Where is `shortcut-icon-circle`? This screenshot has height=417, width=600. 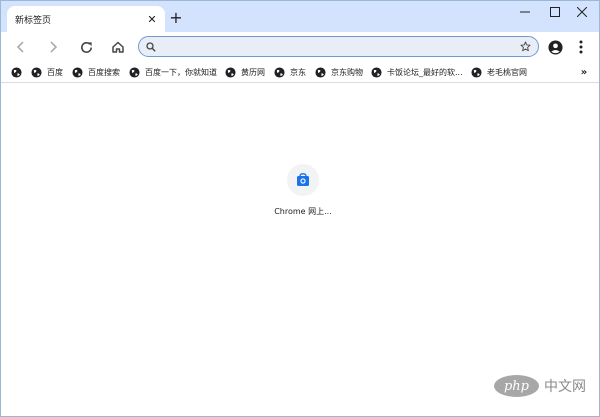 shortcut-icon-circle is located at coordinates (303, 180).